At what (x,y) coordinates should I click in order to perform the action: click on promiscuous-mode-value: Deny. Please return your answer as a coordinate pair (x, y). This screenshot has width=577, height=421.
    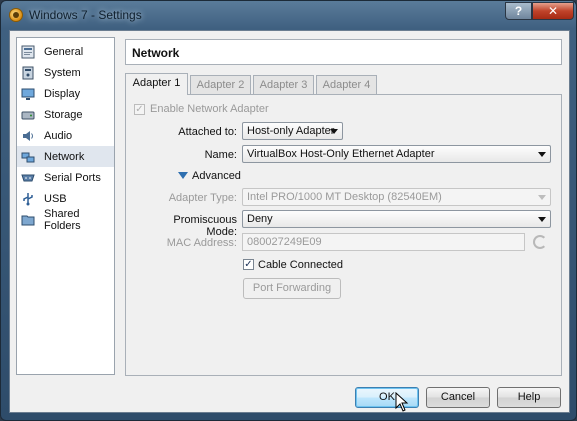
    Looking at the image, I should click on (260, 219).